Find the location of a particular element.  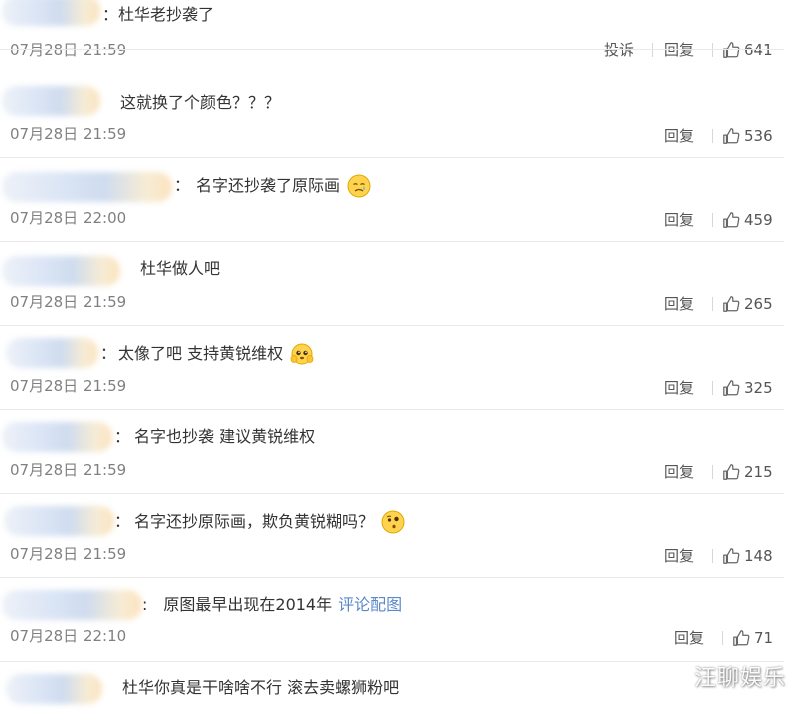

comment-text: ：名字还抄袭了原际画 is located at coordinates (272, 186).